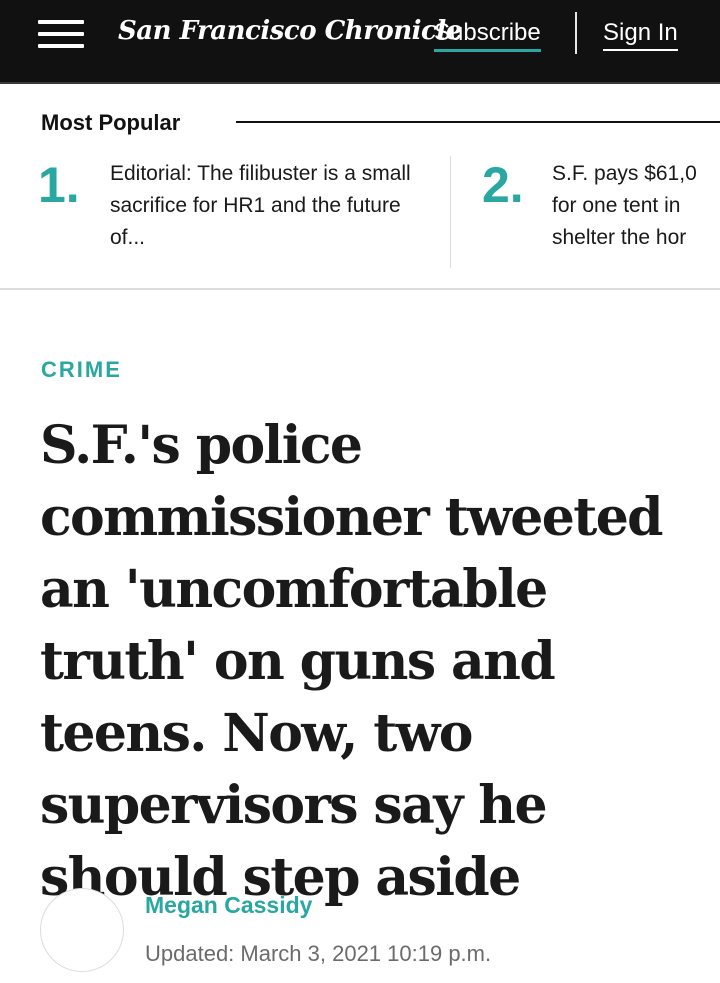 This screenshot has height=983, width=720. Describe the element at coordinates (478, 122) in the screenshot. I see `section-rule` at that location.